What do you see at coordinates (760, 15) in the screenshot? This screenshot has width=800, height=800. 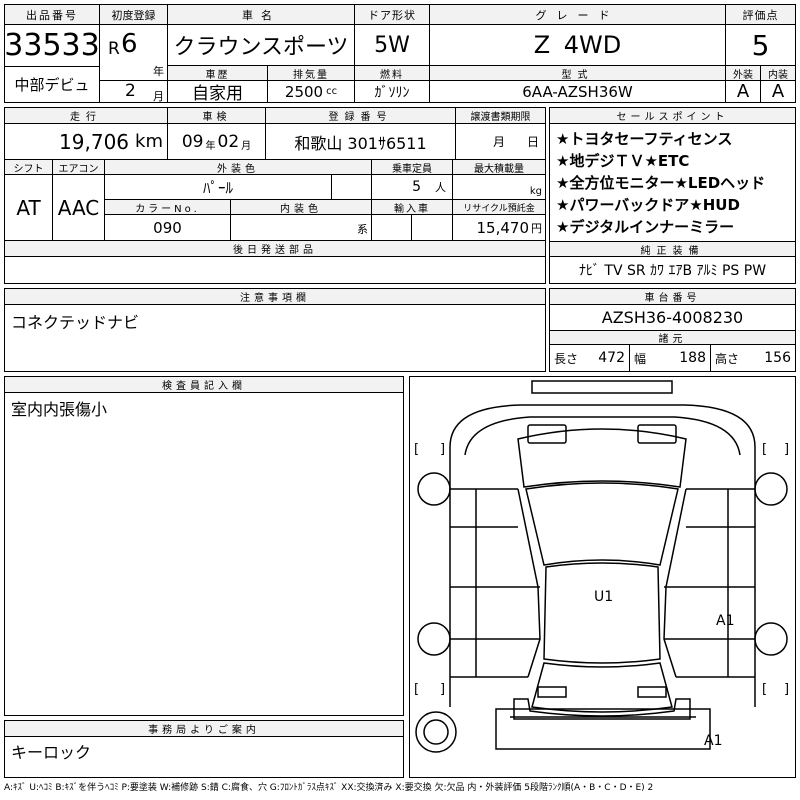 I see `score-header: 評価点` at bounding box center [760, 15].